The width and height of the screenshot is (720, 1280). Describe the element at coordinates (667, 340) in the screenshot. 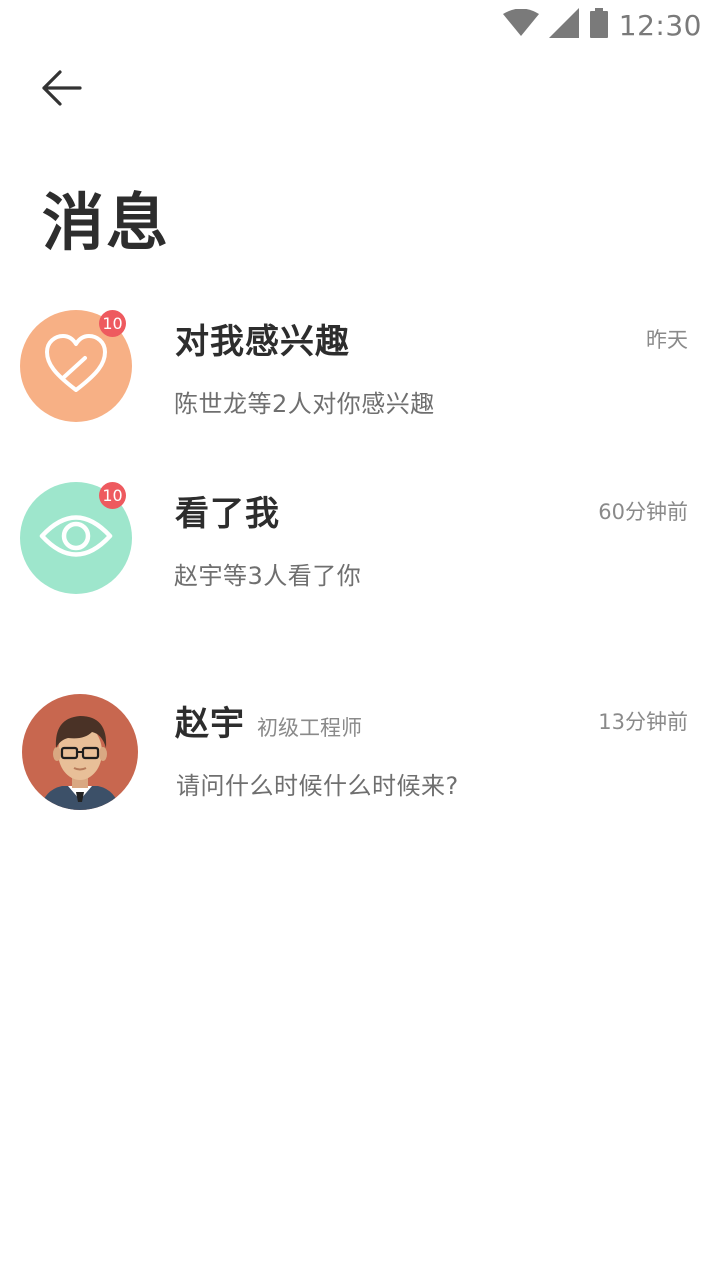

I see `item-time: 昨天` at that location.